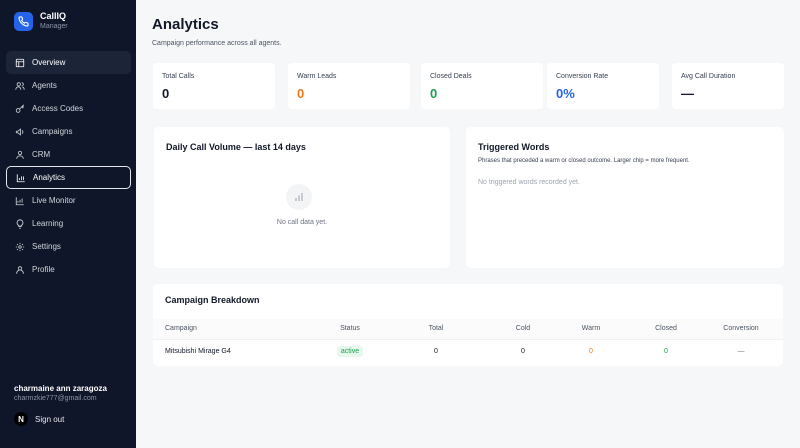 This screenshot has width=800, height=448. Describe the element at coordinates (20, 247) in the screenshot. I see `gear-icon` at that location.